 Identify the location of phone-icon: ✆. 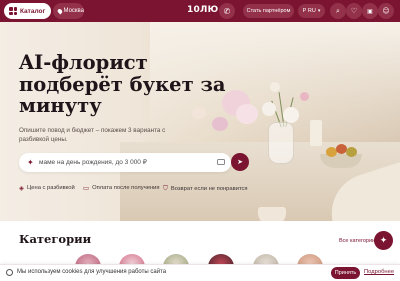
(227, 11).